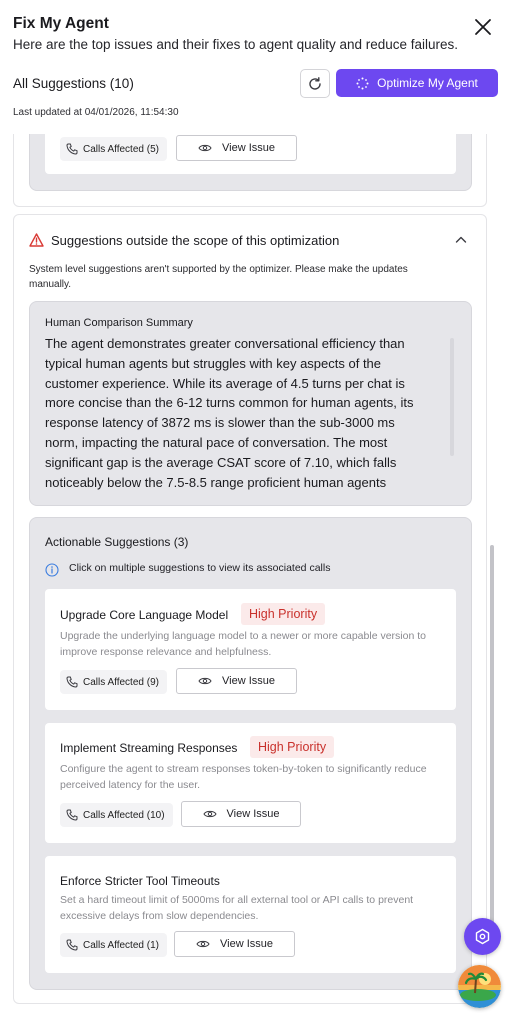 Image resolution: width=508 pixels, height=1013 pixels. Describe the element at coordinates (124, 815) in the screenshot. I see `calls-affected-label: Calls Affected (10)` at that location.